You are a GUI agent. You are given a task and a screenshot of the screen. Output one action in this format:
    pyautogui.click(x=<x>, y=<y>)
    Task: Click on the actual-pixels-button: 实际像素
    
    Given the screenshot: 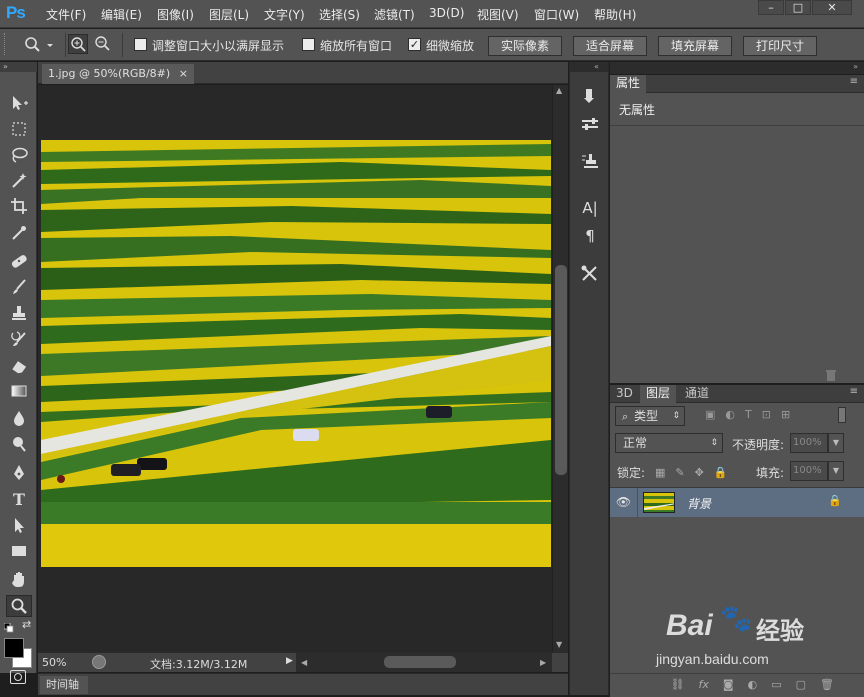 What is the action you would take?
    pyautogui.click(x=525, y=46)
    